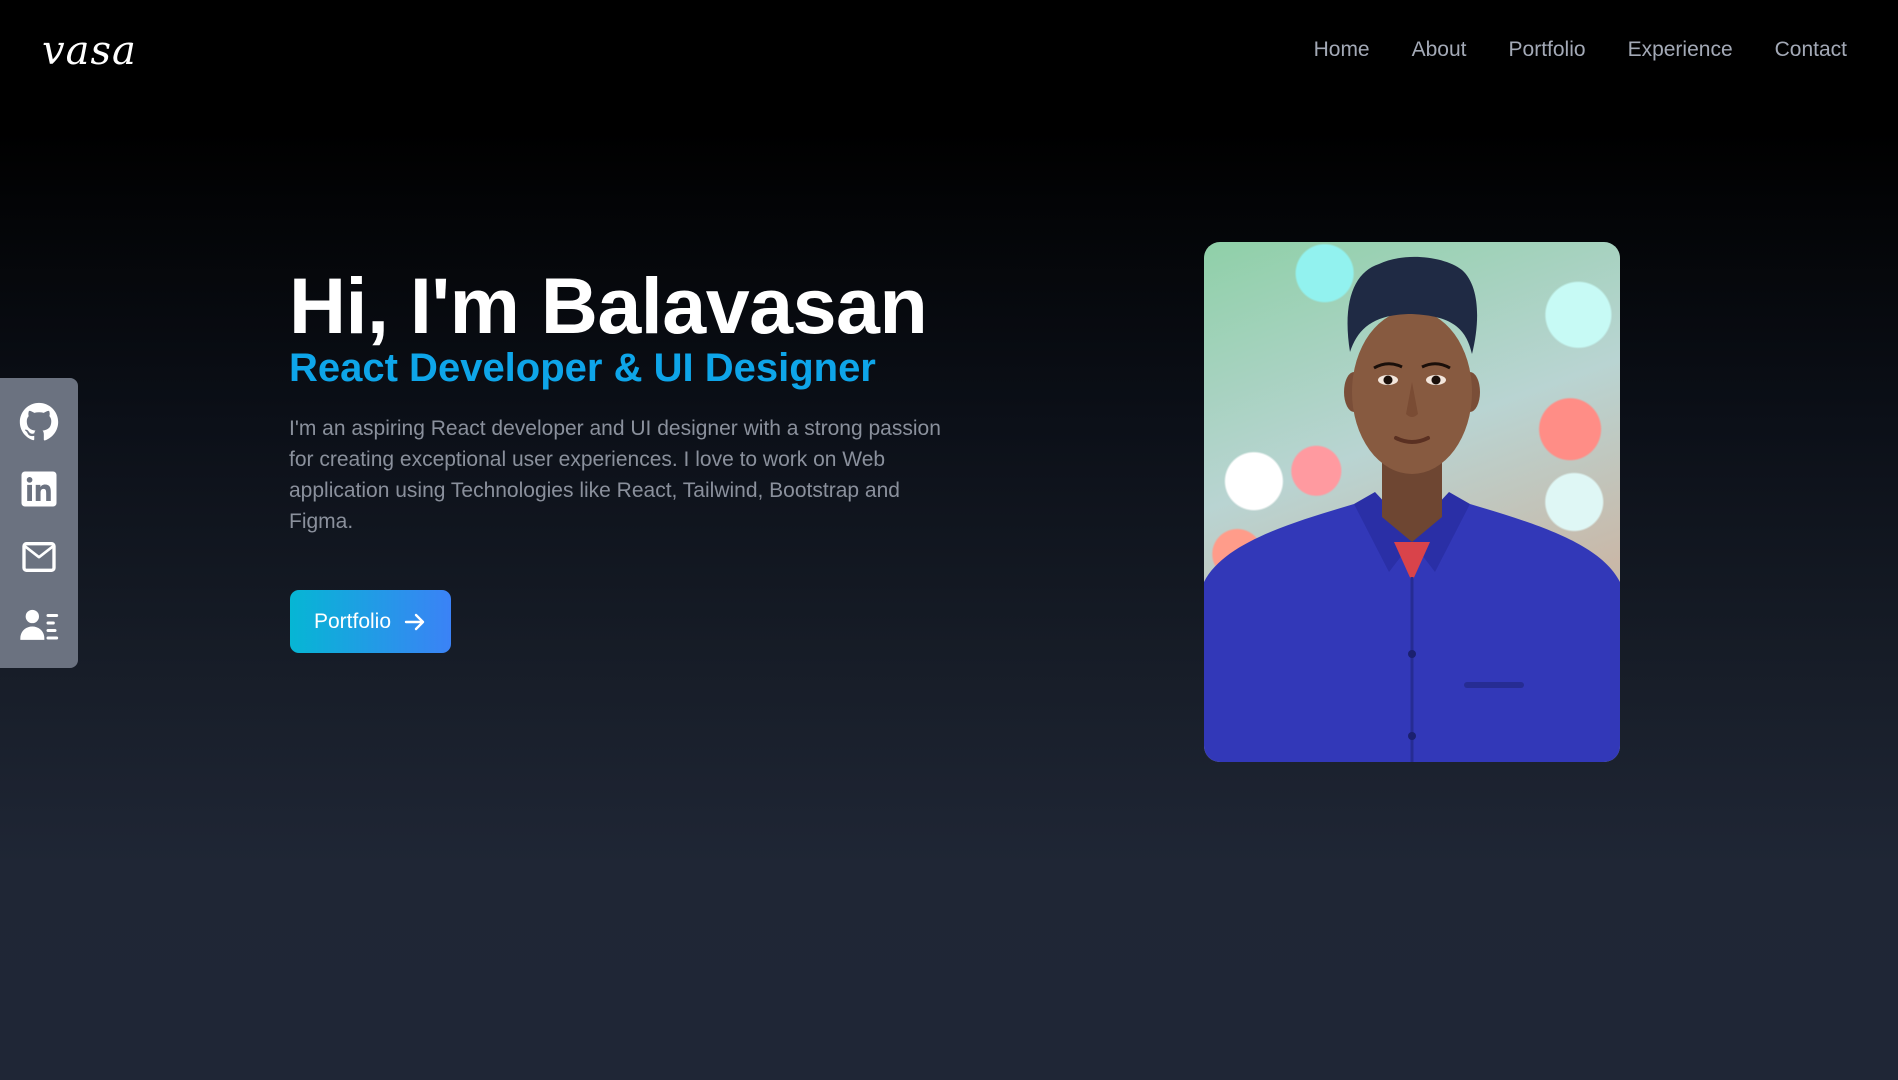  What do you see at coordinates (1412, 509) in the screenshot?
I see `person-illustration` at bounding box center [1412, 509].